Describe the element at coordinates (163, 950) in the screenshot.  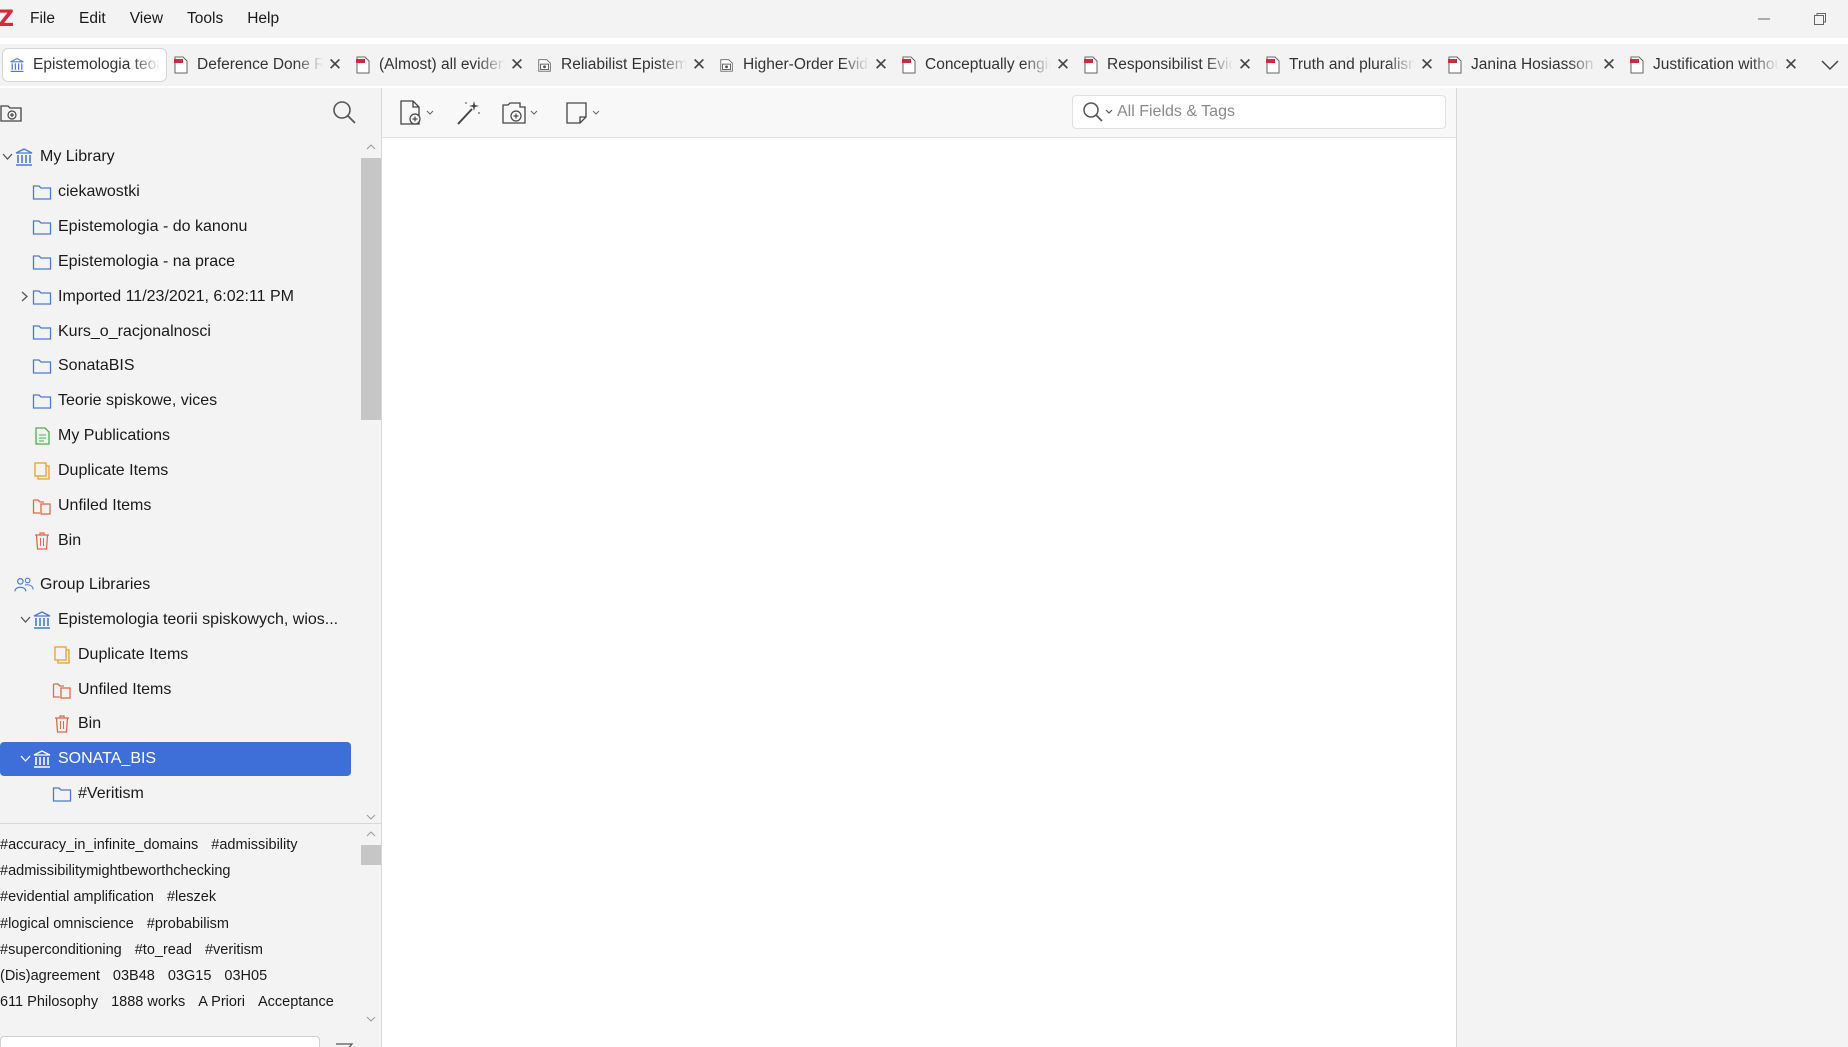
I see `tag-item: #to_read` at that location.